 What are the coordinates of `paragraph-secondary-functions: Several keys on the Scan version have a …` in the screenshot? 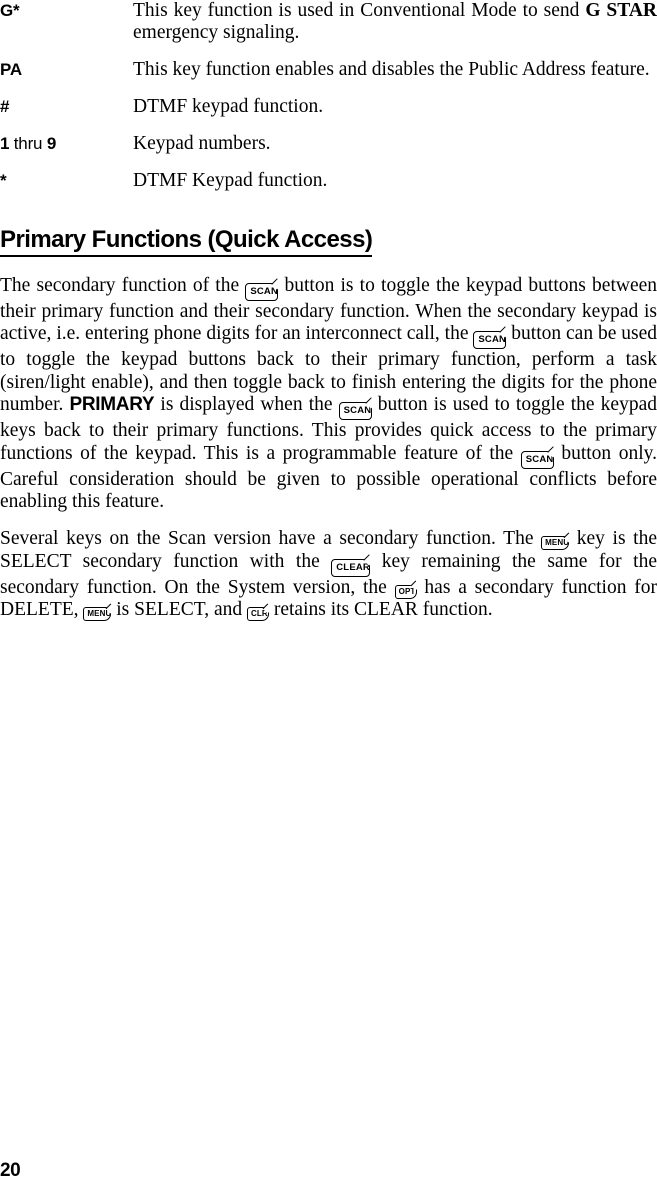 It's located at (328, 575).